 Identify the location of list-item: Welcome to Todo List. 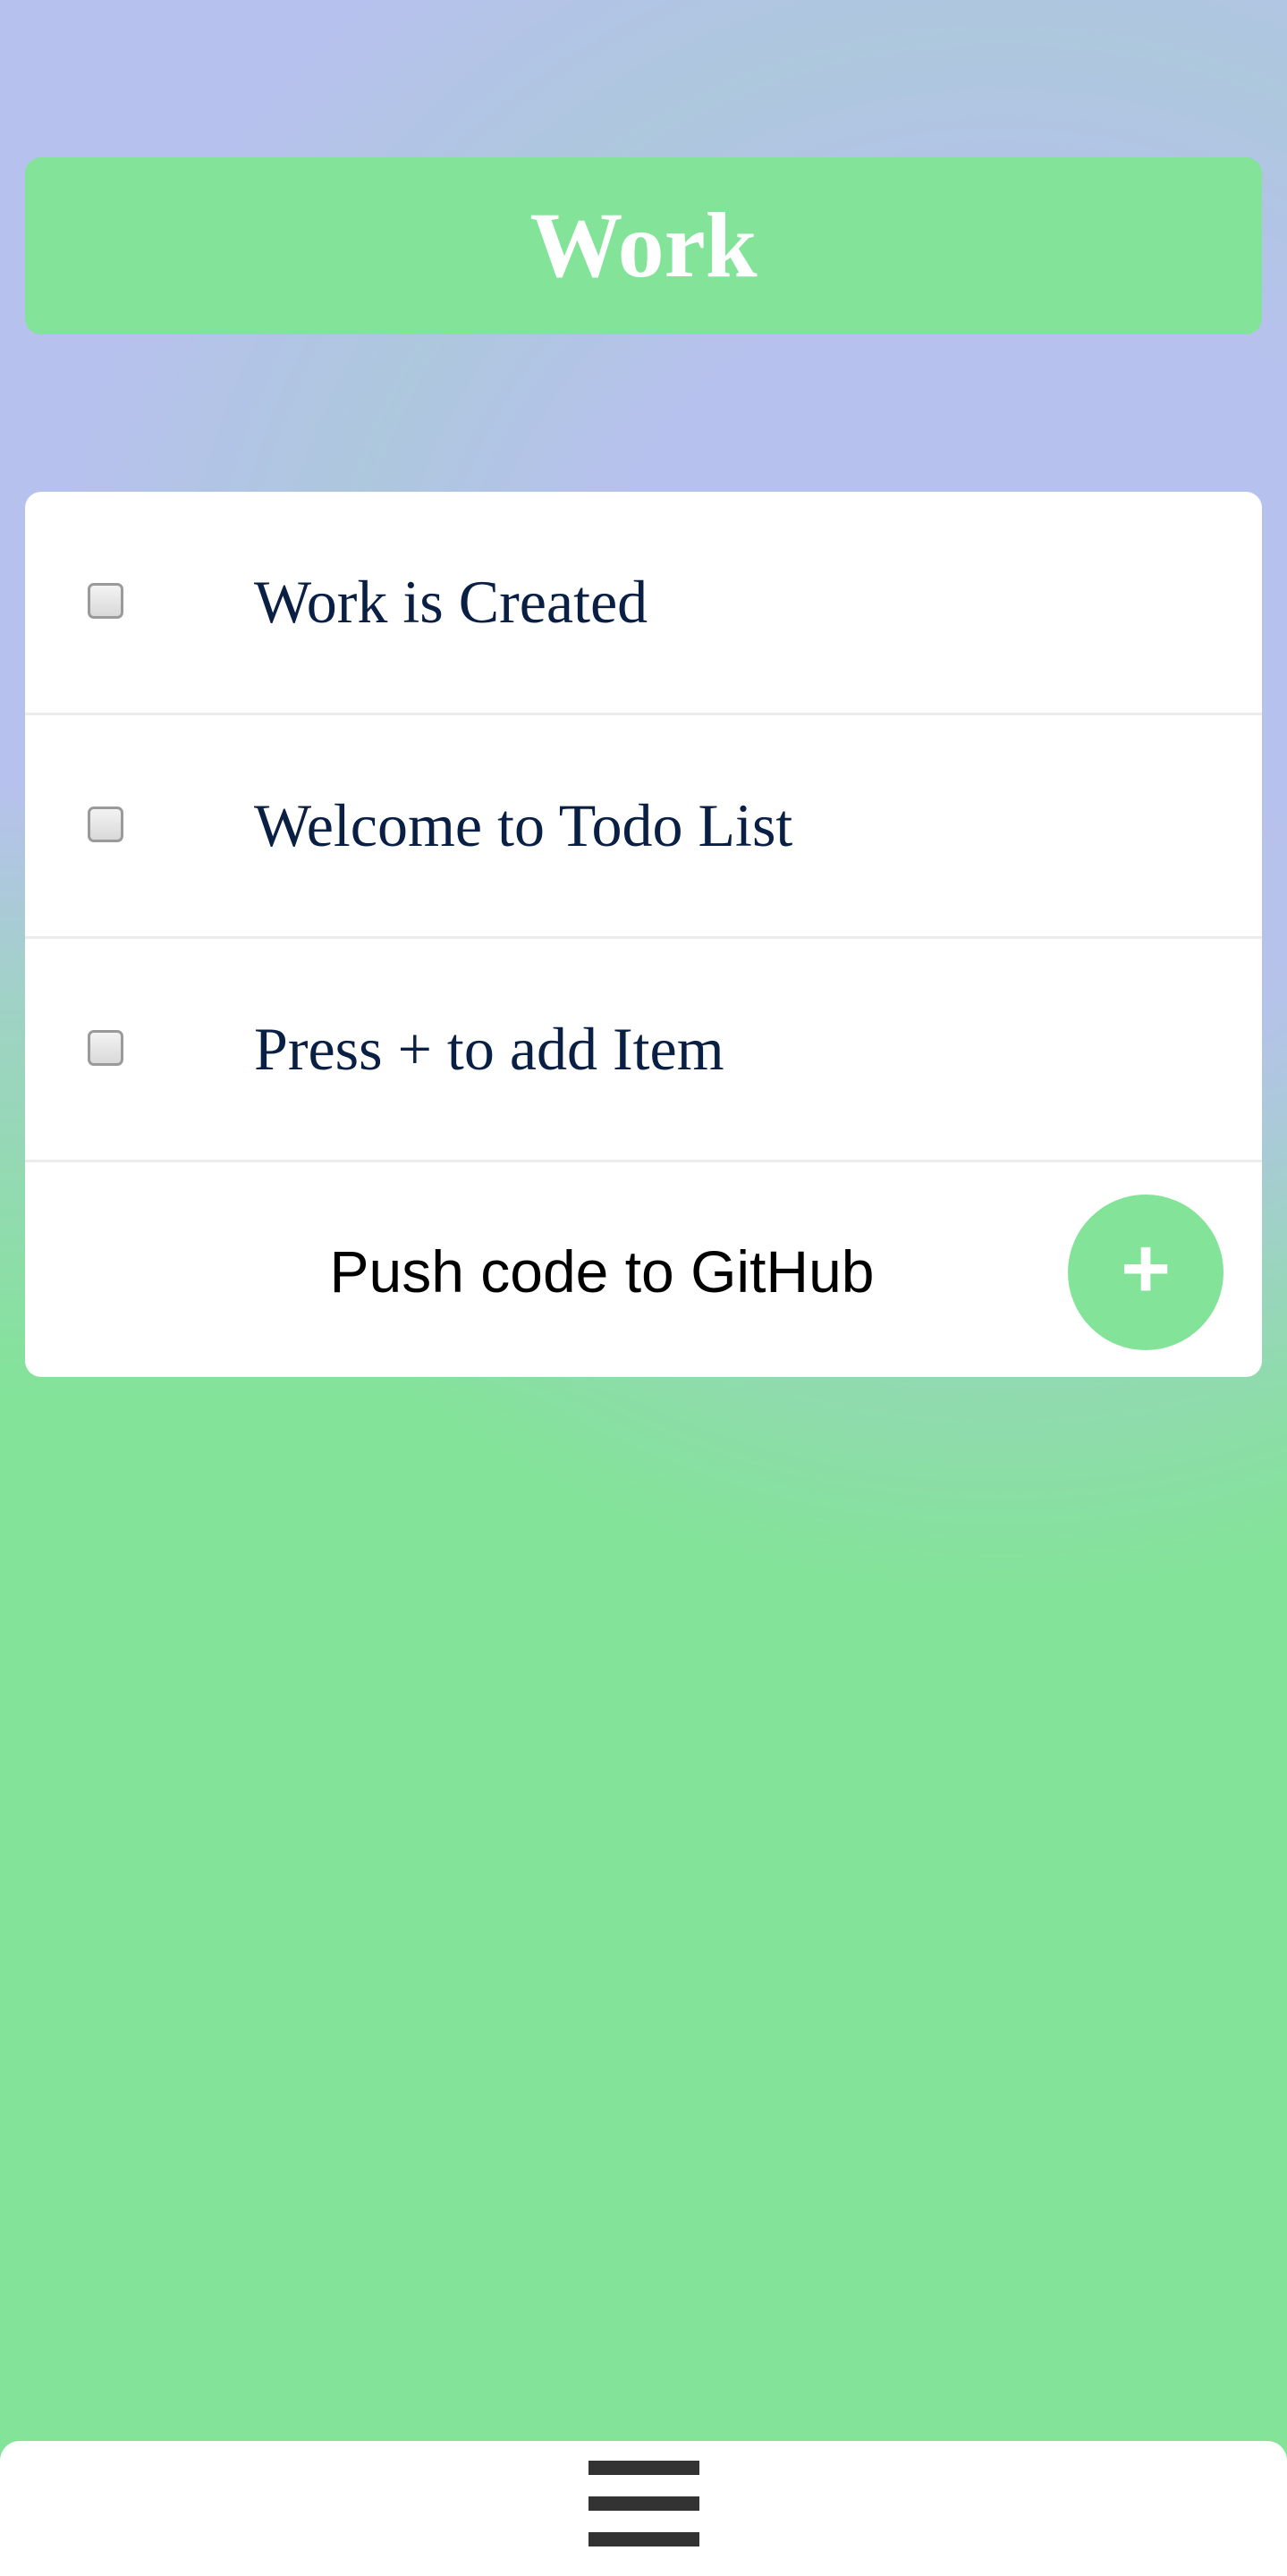
(643, 827).